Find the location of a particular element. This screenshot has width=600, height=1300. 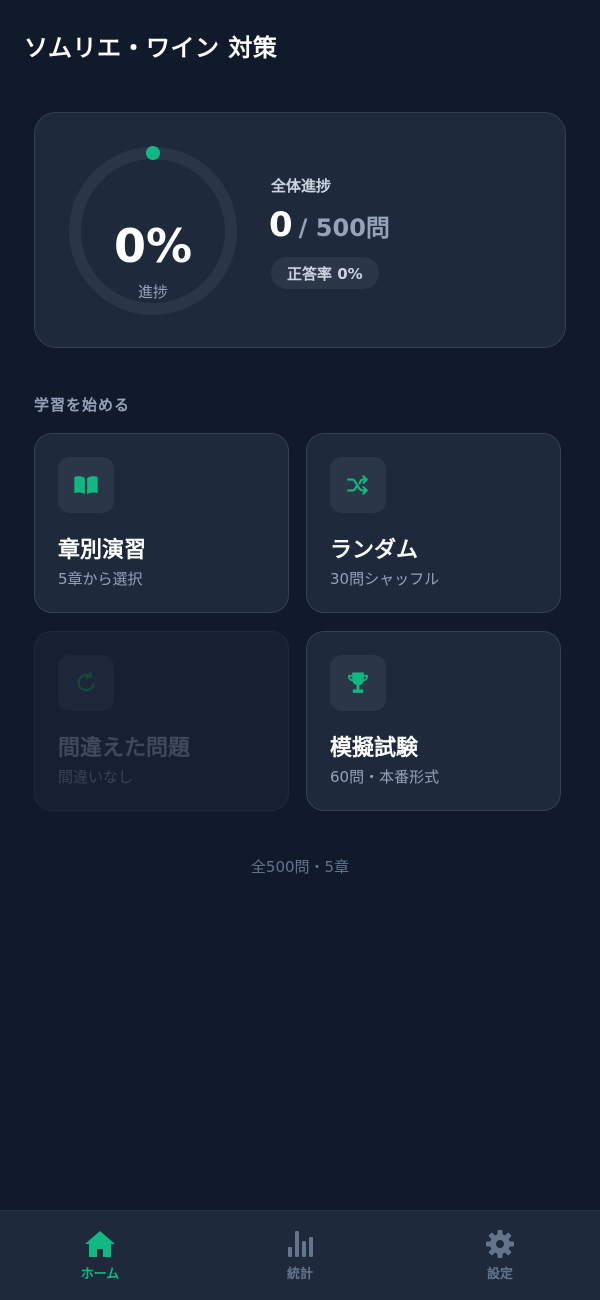

bottom-tab-bar: ホーム 統計 設定 is located at coordinates (300, 1255).